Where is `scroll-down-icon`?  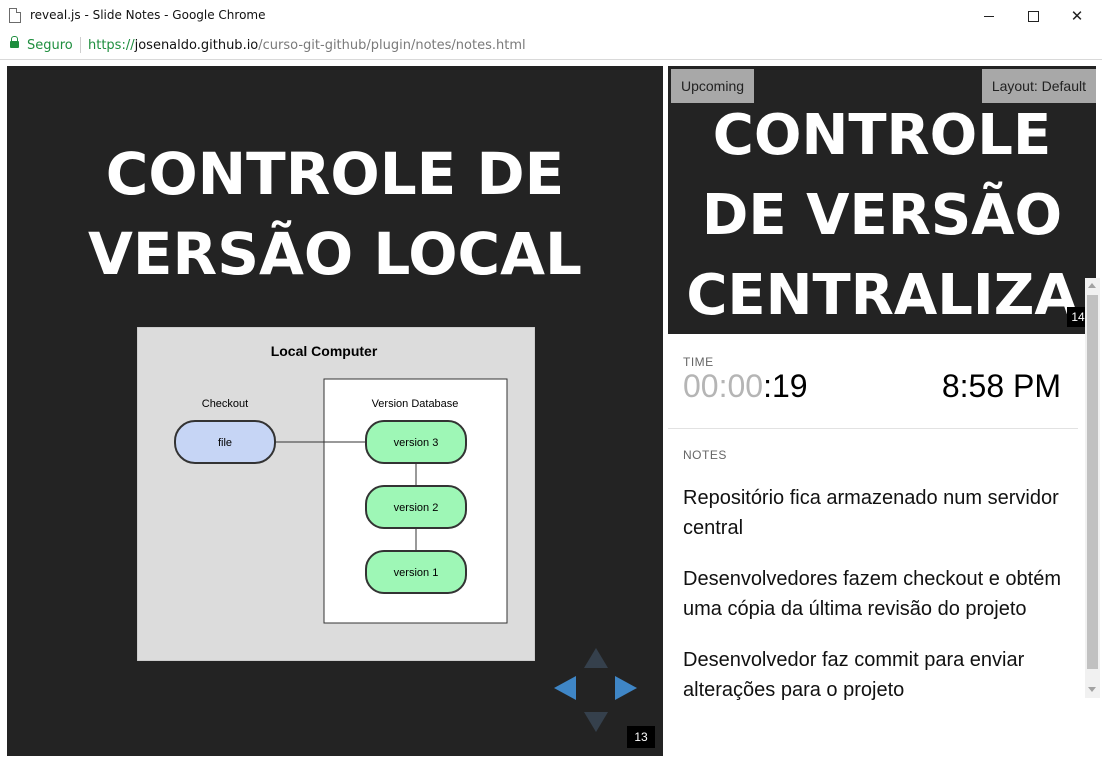 scroll-down-icon is located at coordinates (1092, 689).